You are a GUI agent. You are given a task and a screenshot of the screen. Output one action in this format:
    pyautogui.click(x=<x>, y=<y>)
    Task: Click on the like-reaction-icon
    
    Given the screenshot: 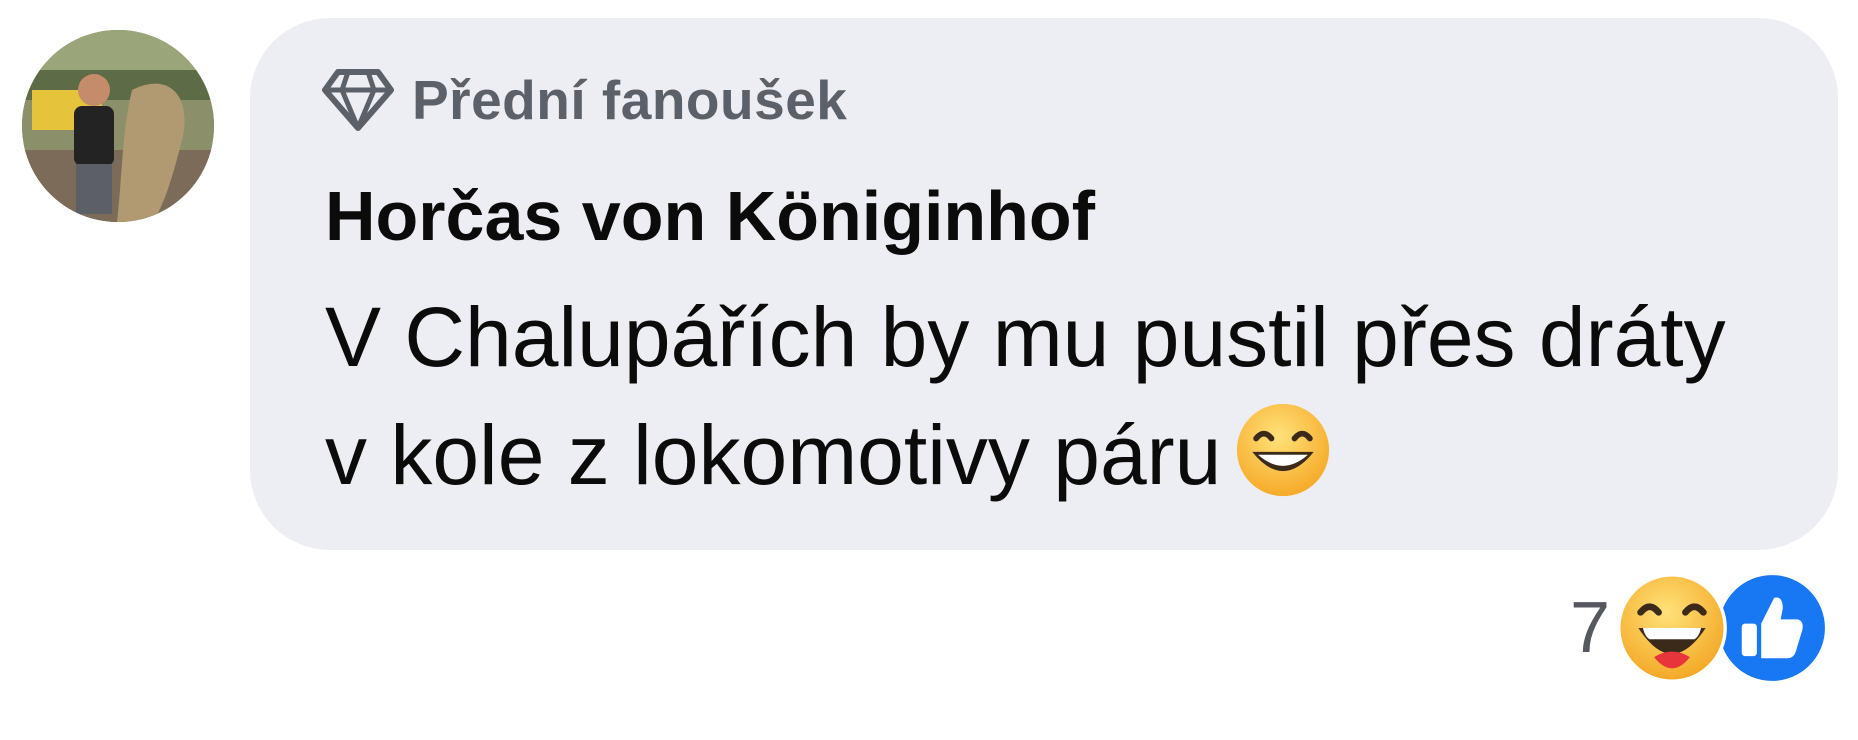 What is the action you would take?
    pyautogui.click(x=1772, y=628)
    